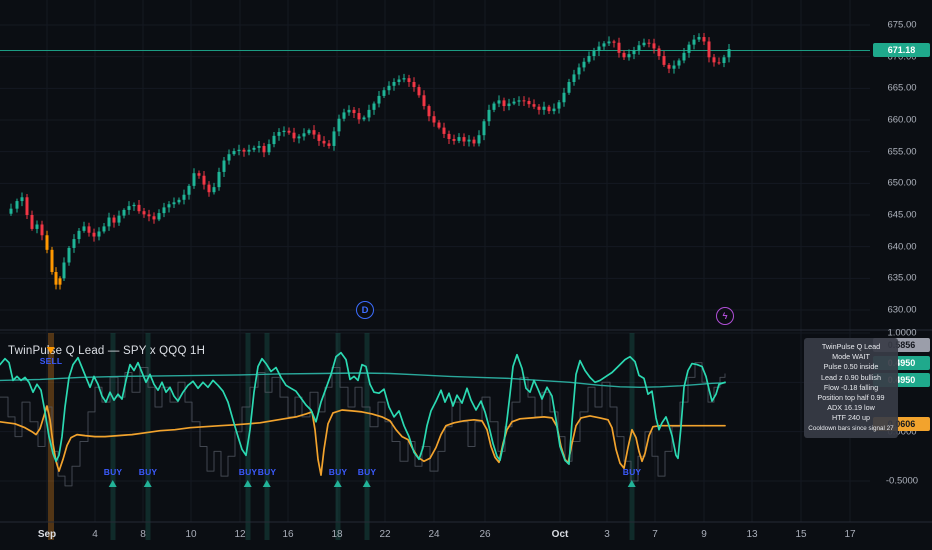 This screenshot has width=932, height=550. What do you see at coordinates (560, 534) in the screenshot?
I see `time-axis-label: Oct` at bounding box center [560, 534].